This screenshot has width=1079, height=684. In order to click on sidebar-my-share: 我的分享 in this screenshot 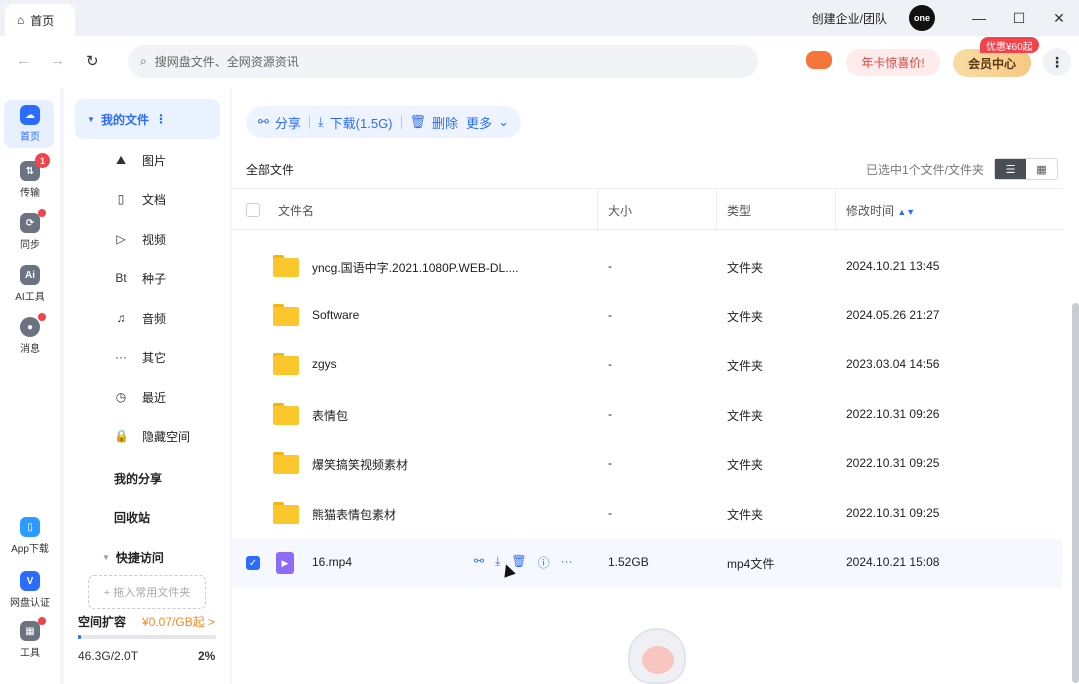, I will do `click(138, 478)`.